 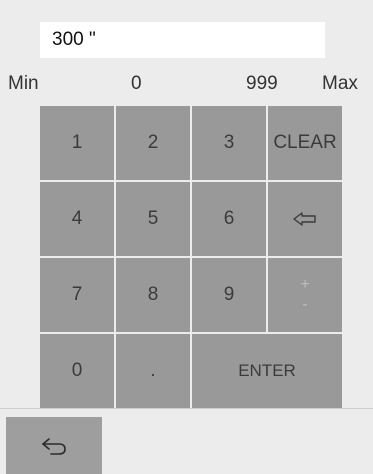 What do you see at coordinates (77, 371) in the screenshot?
I see `key-0: 0` at bounding box center [77, 371].